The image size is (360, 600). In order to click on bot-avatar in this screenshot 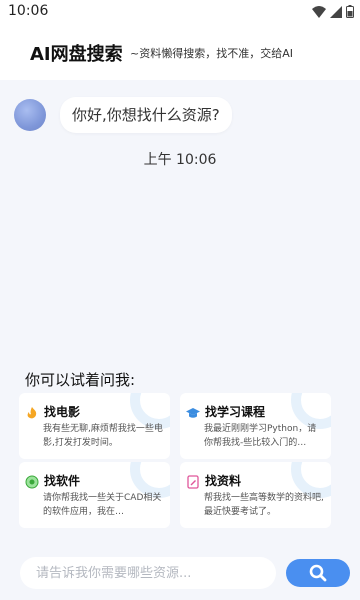, I will do `click(30, 115)`.